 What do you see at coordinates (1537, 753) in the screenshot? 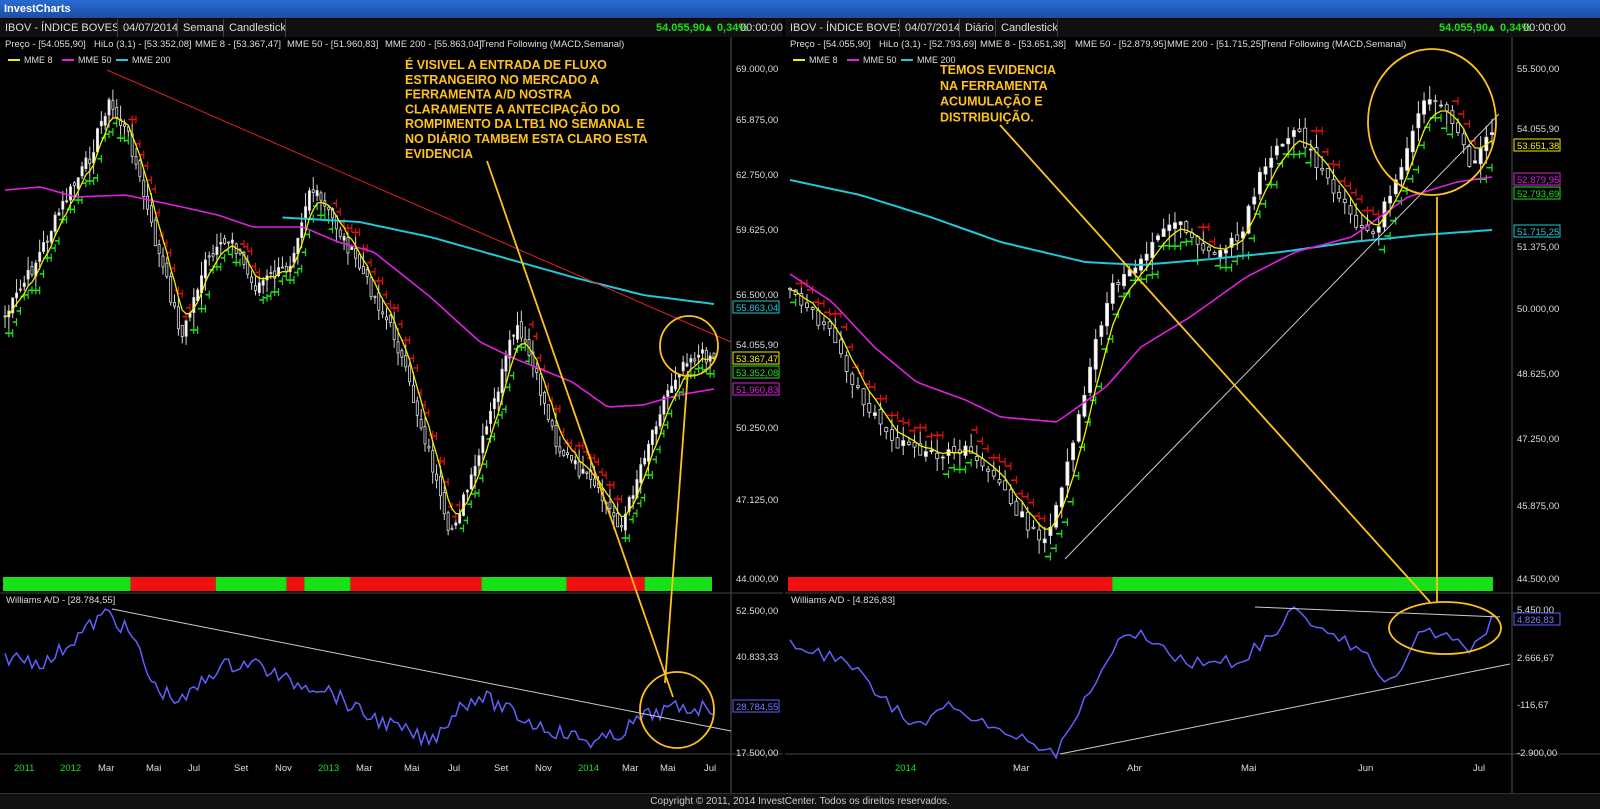
I see `ad-tick: -2.900,00` at bounding box center [1537, 753].